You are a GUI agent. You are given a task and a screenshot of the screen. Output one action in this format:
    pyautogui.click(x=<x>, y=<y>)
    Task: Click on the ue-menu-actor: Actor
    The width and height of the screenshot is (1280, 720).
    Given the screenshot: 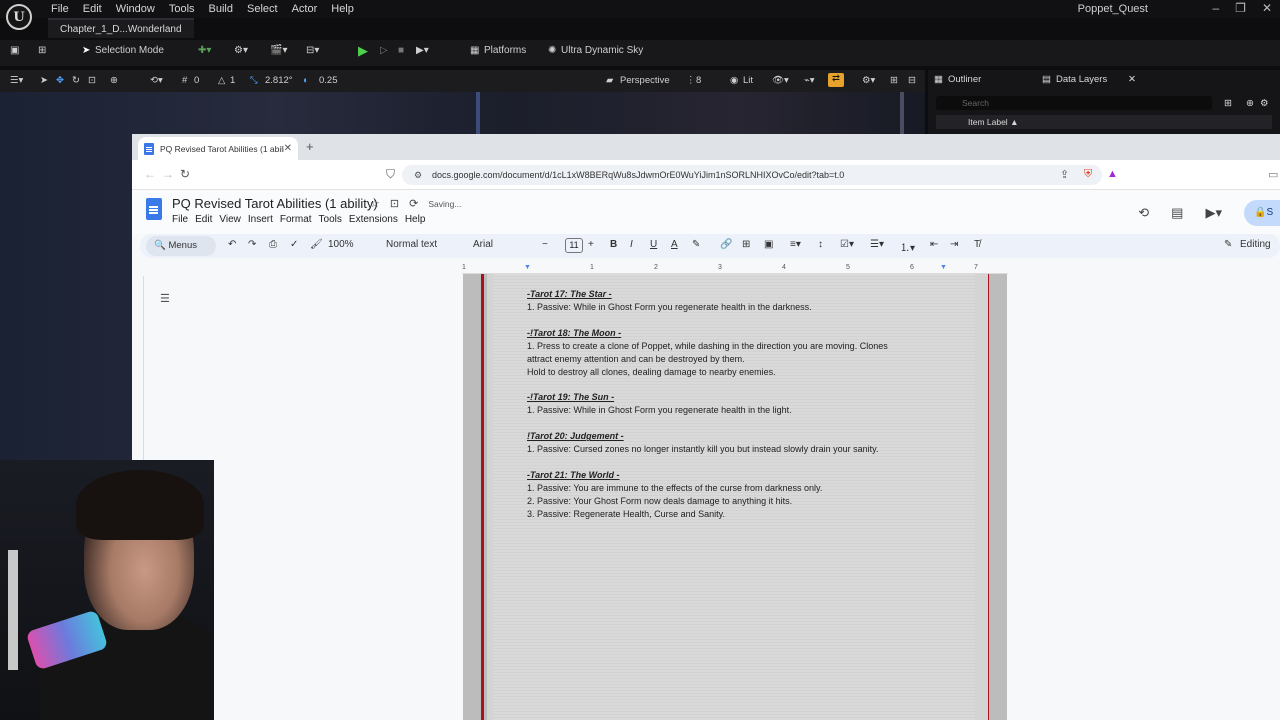 What is the action you would take?
    pyautogui.click(x=305, y=9)
    